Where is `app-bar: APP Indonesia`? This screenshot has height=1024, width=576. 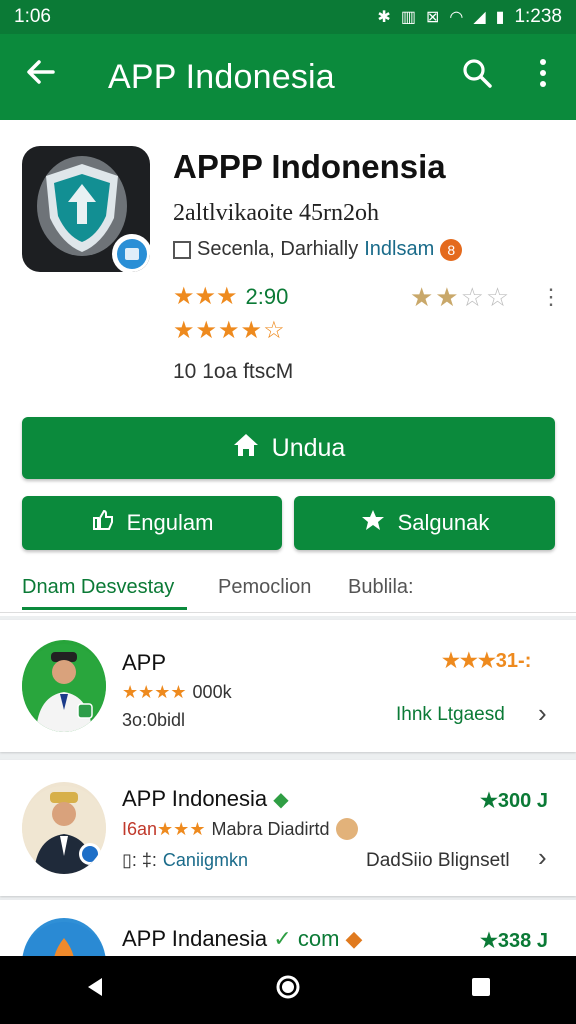
app-bar: APP Indonesia is located at coordinates (288, 77).